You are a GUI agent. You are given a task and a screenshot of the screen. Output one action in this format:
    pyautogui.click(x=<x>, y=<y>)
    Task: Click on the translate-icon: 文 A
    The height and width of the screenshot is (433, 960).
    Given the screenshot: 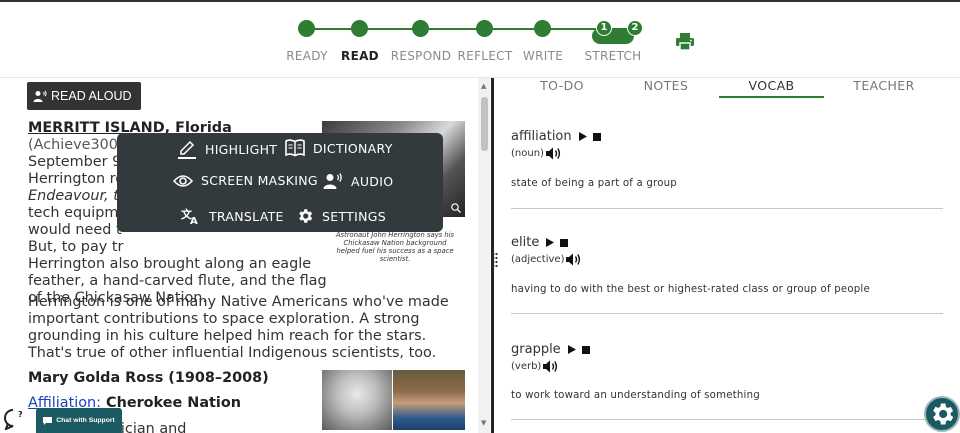 What is the action you would take?
    pyautogui.click(x=189, y=216)
    